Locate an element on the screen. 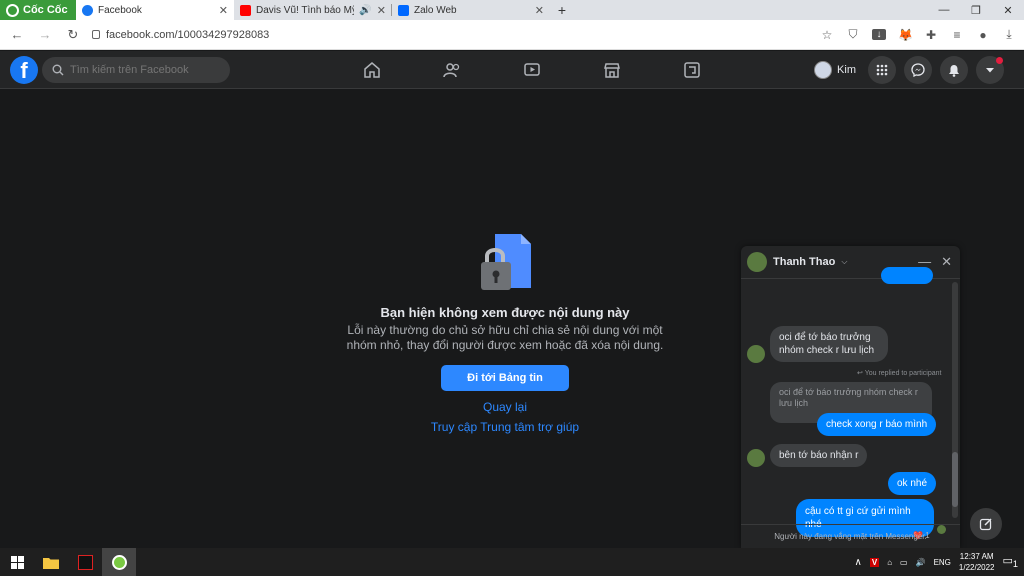  grid-menu-icon is located at coordinates (882, 70).